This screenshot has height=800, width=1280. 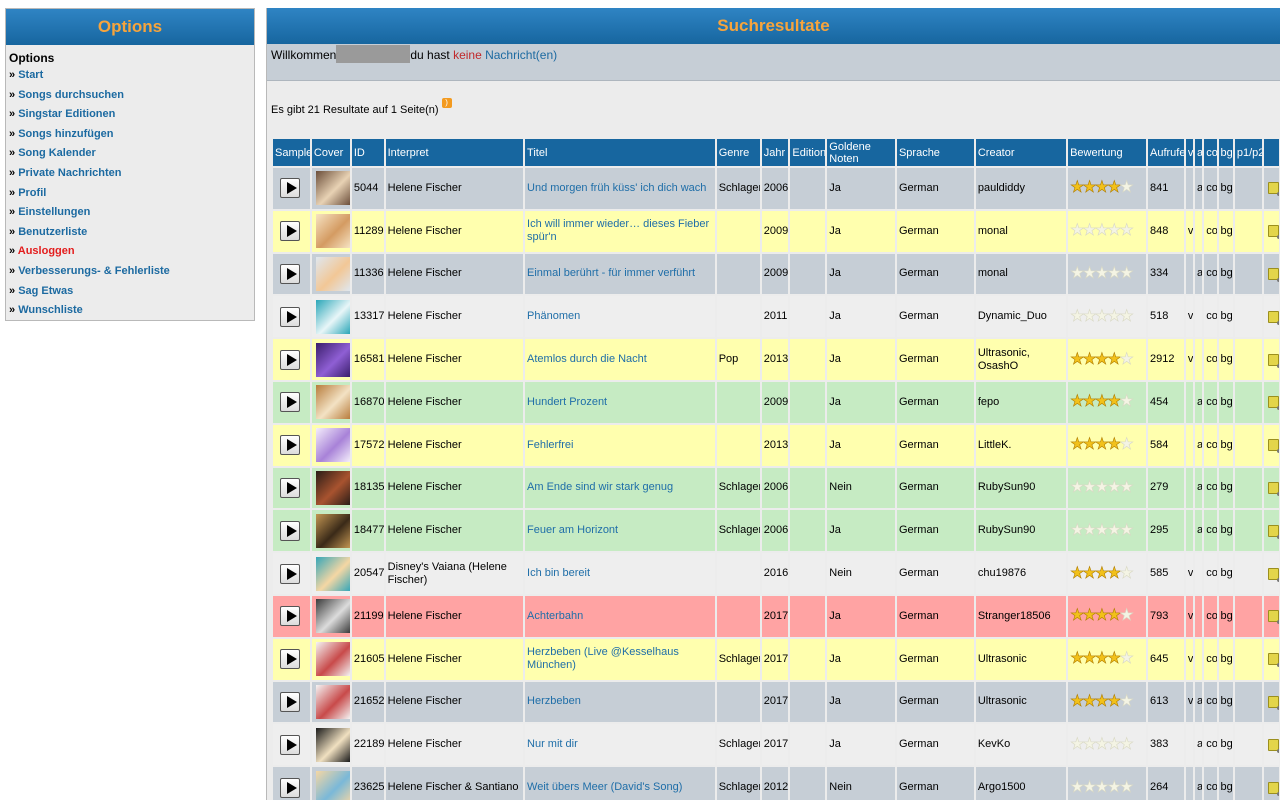 I want to click on sidebar-item-8: » Benutzerliste, so click(x=131, y=233).